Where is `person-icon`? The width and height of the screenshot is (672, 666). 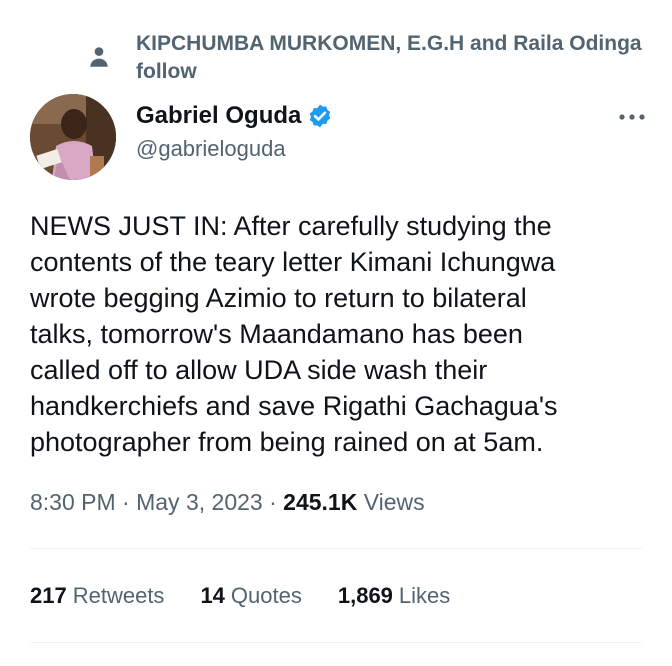
person-icon is located at coordinates (99, 57).